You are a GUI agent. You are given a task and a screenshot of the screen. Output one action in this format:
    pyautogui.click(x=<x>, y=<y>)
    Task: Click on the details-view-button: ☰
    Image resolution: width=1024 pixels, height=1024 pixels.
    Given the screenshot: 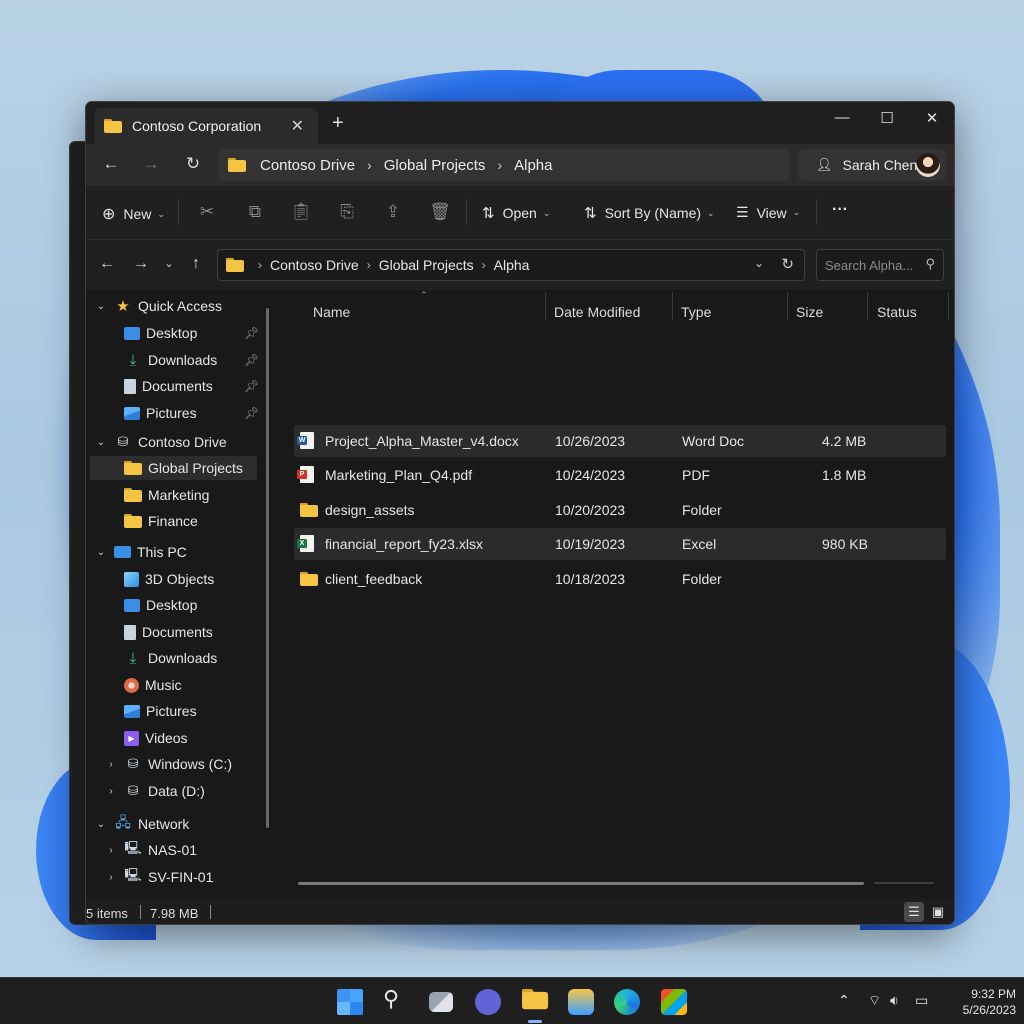 What is the action you would take?
    pyautogui.click(x=914, y=912)
    